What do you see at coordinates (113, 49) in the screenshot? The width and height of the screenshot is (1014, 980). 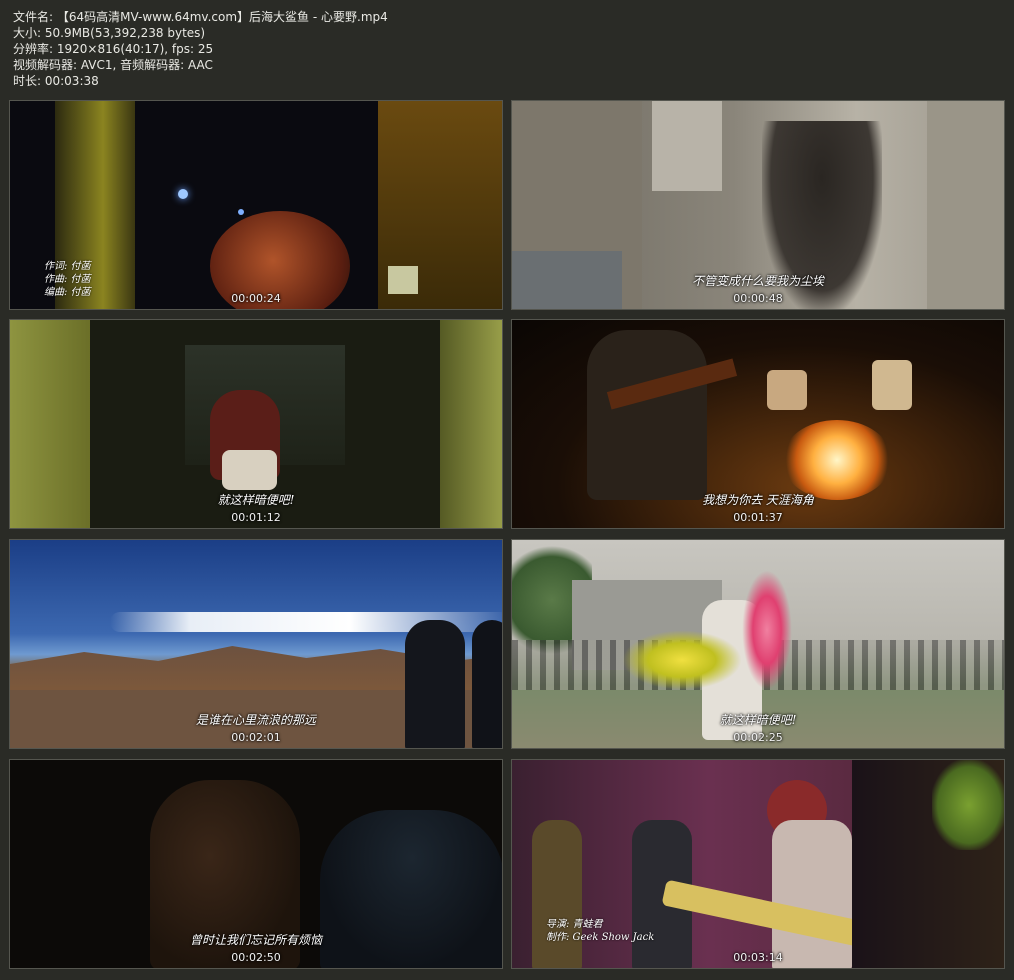 I see `resolution: 分辨率: 1920×816(40:17), fps: 25` at bounding box center [113, 49].